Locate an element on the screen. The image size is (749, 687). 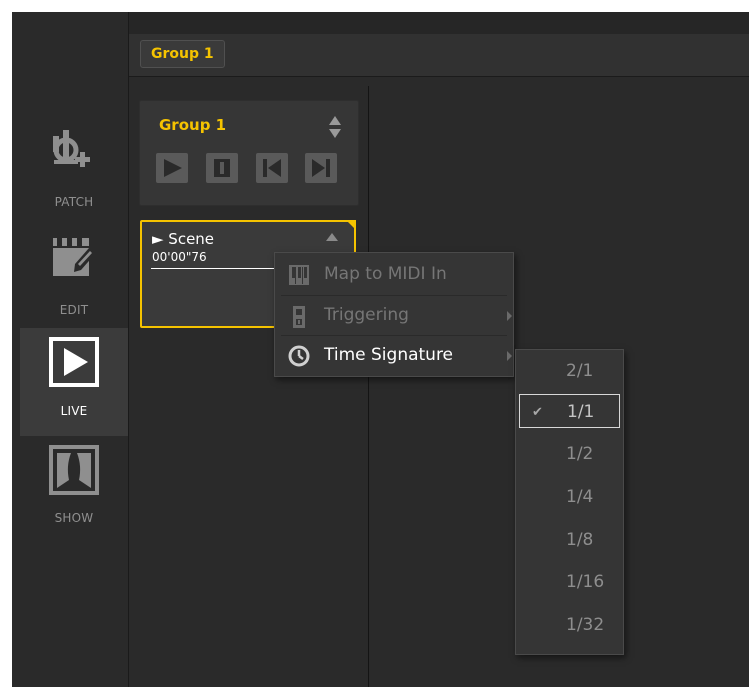
next-button is located at coordinates (321, 168).